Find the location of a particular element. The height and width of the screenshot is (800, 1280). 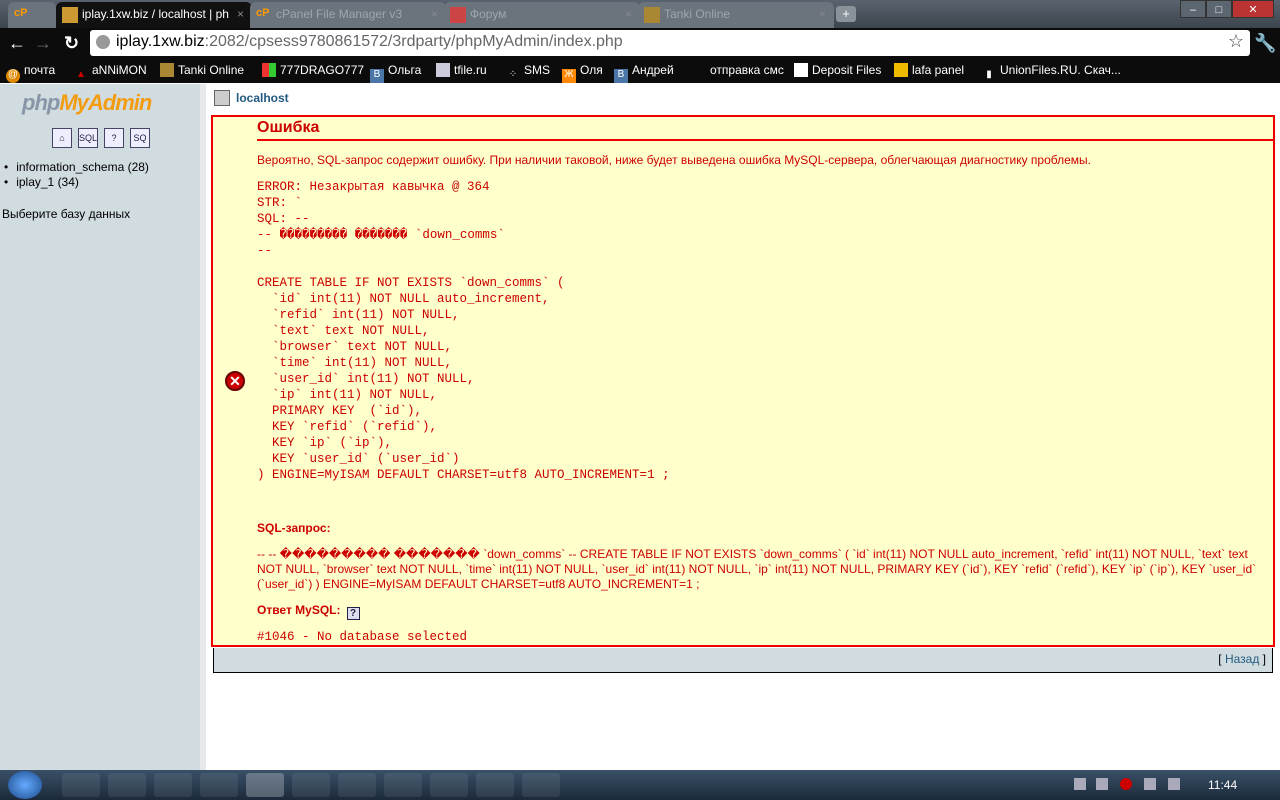

server-link: localhost is located at coordinates (262, 98).